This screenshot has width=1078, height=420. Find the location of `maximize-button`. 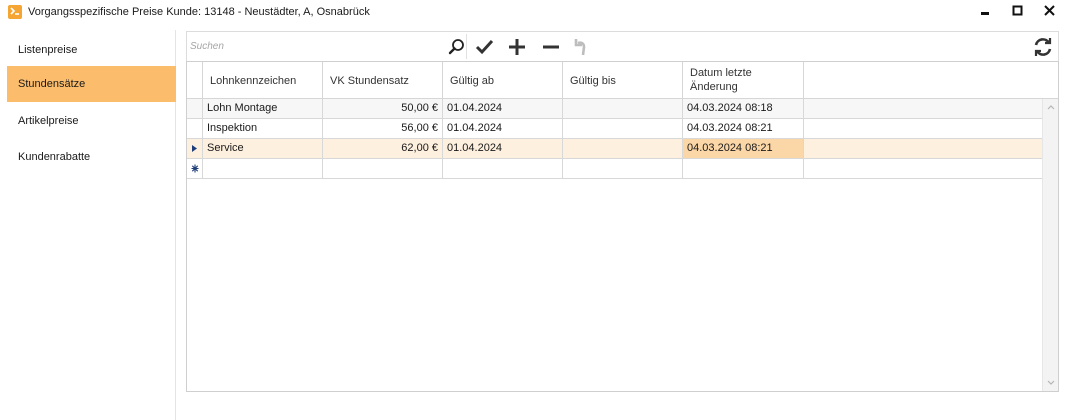

maximize-button is located at coordinates (1018, 11).